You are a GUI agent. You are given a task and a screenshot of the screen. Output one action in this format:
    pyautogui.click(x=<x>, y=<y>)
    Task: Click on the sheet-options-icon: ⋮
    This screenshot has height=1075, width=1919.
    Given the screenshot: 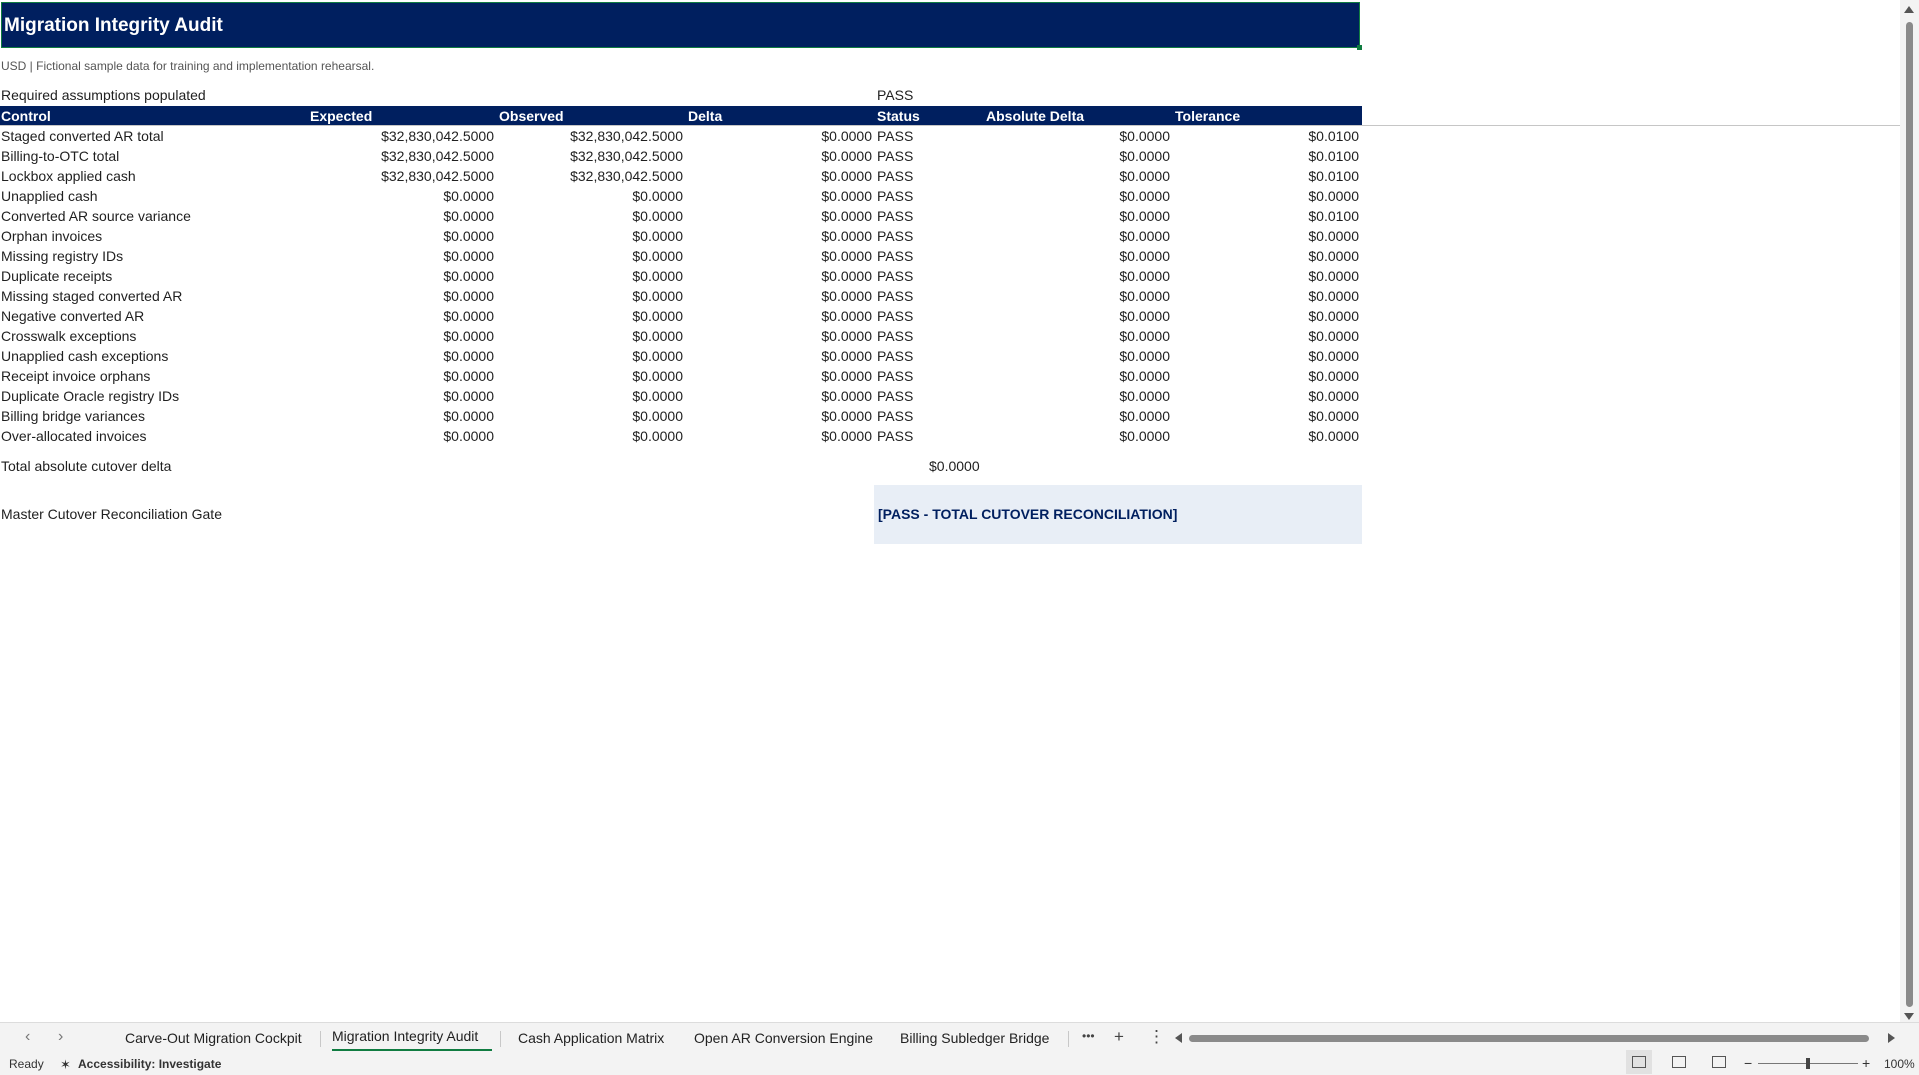 What is the action you would take?
    pyautogui.click(x=1156, y=1037)
    